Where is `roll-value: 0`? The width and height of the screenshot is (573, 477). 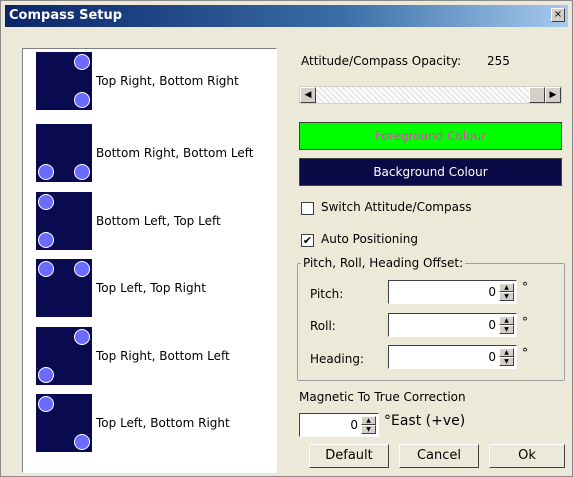
roll-value: 0 is located at coordinates (492, 325).